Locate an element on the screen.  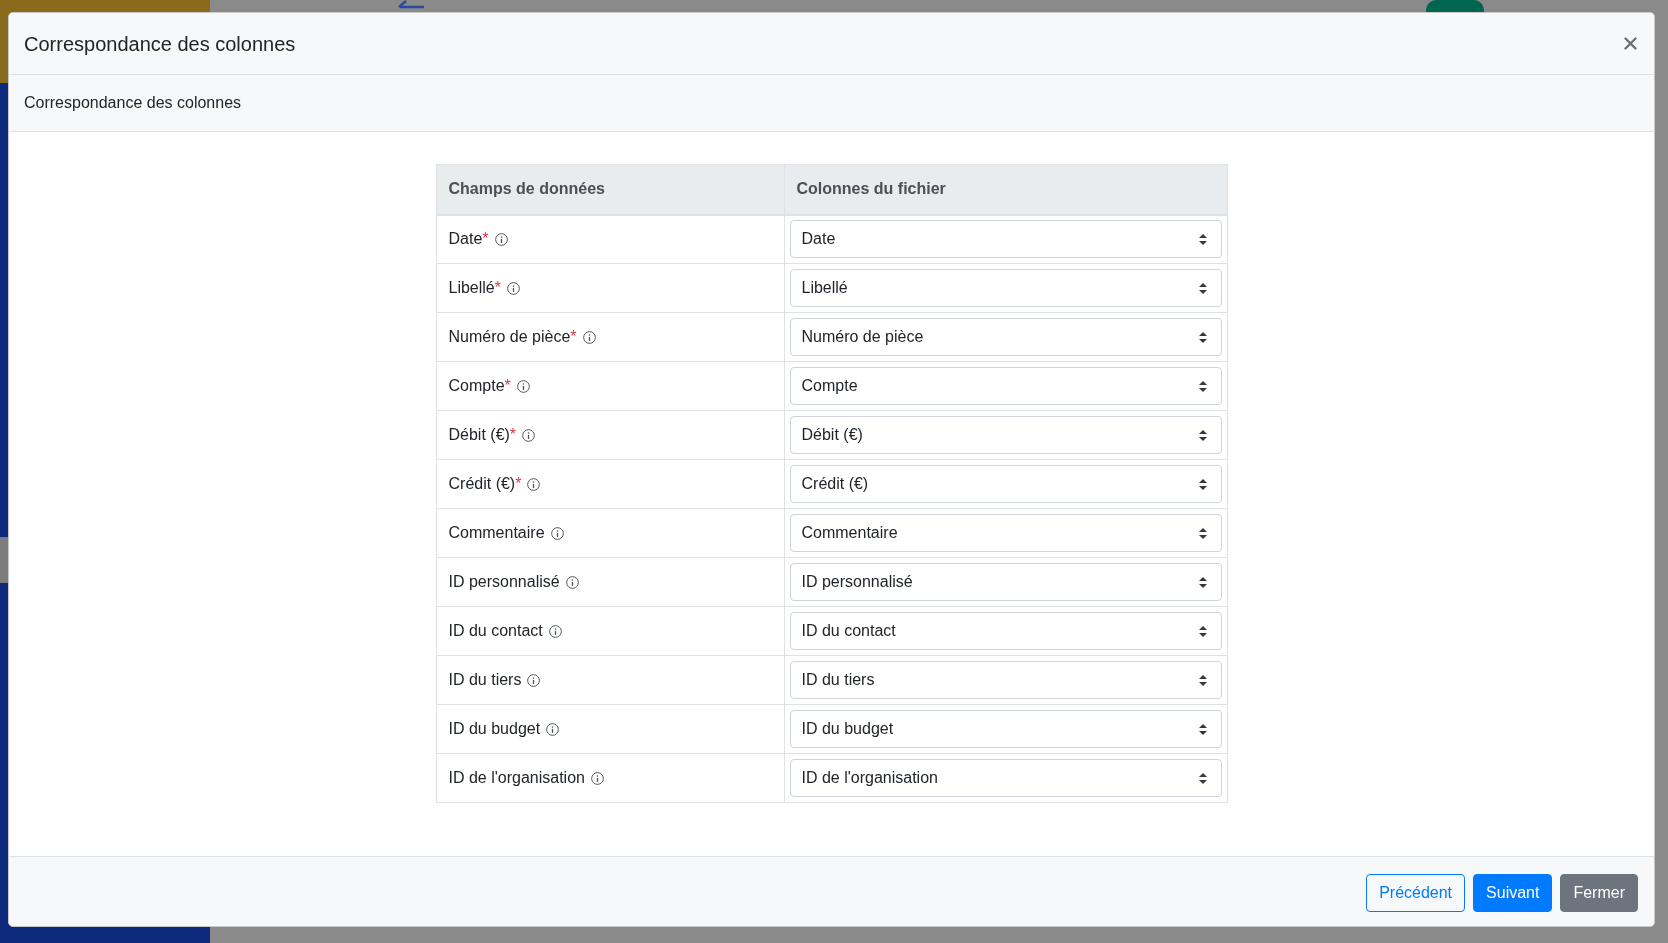
status-badge is located at coordinates (1455, 6).